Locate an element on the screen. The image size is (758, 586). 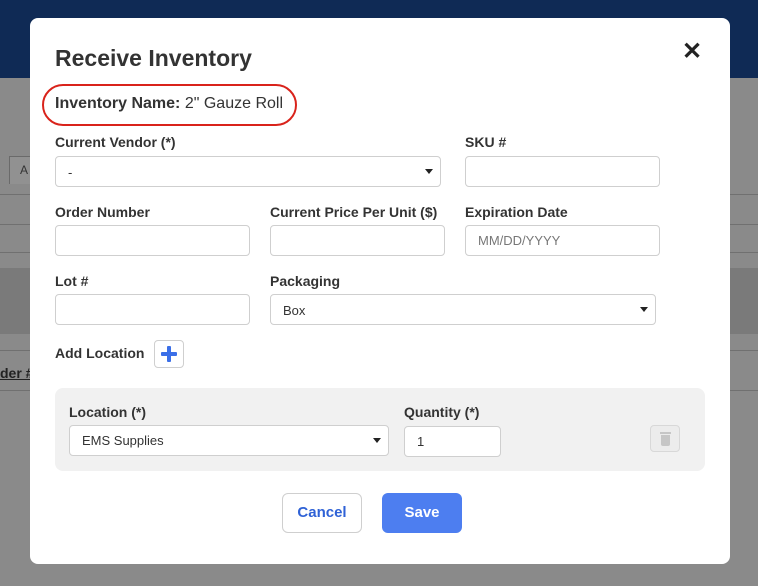
packaging-value: Box is located at coordinates (294, 310).